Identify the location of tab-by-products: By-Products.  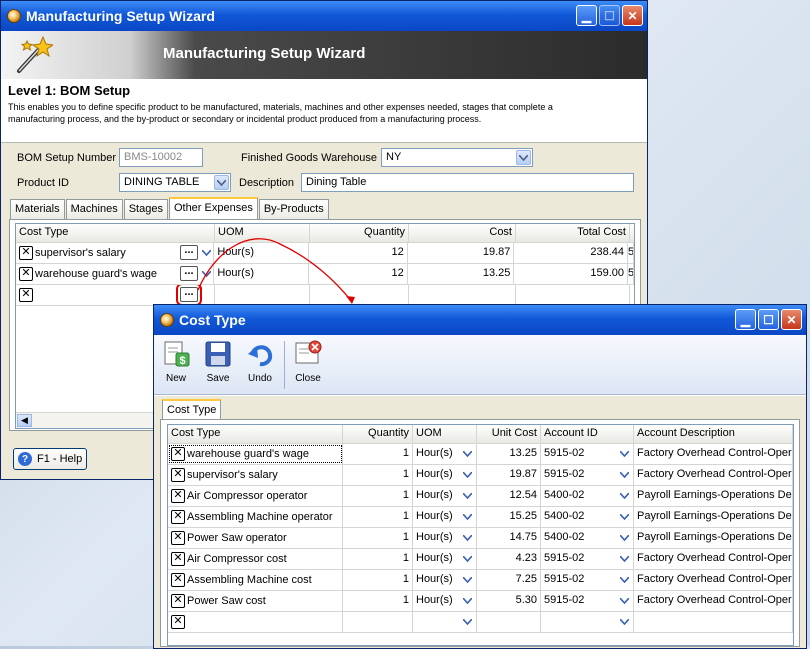
(293, 209).